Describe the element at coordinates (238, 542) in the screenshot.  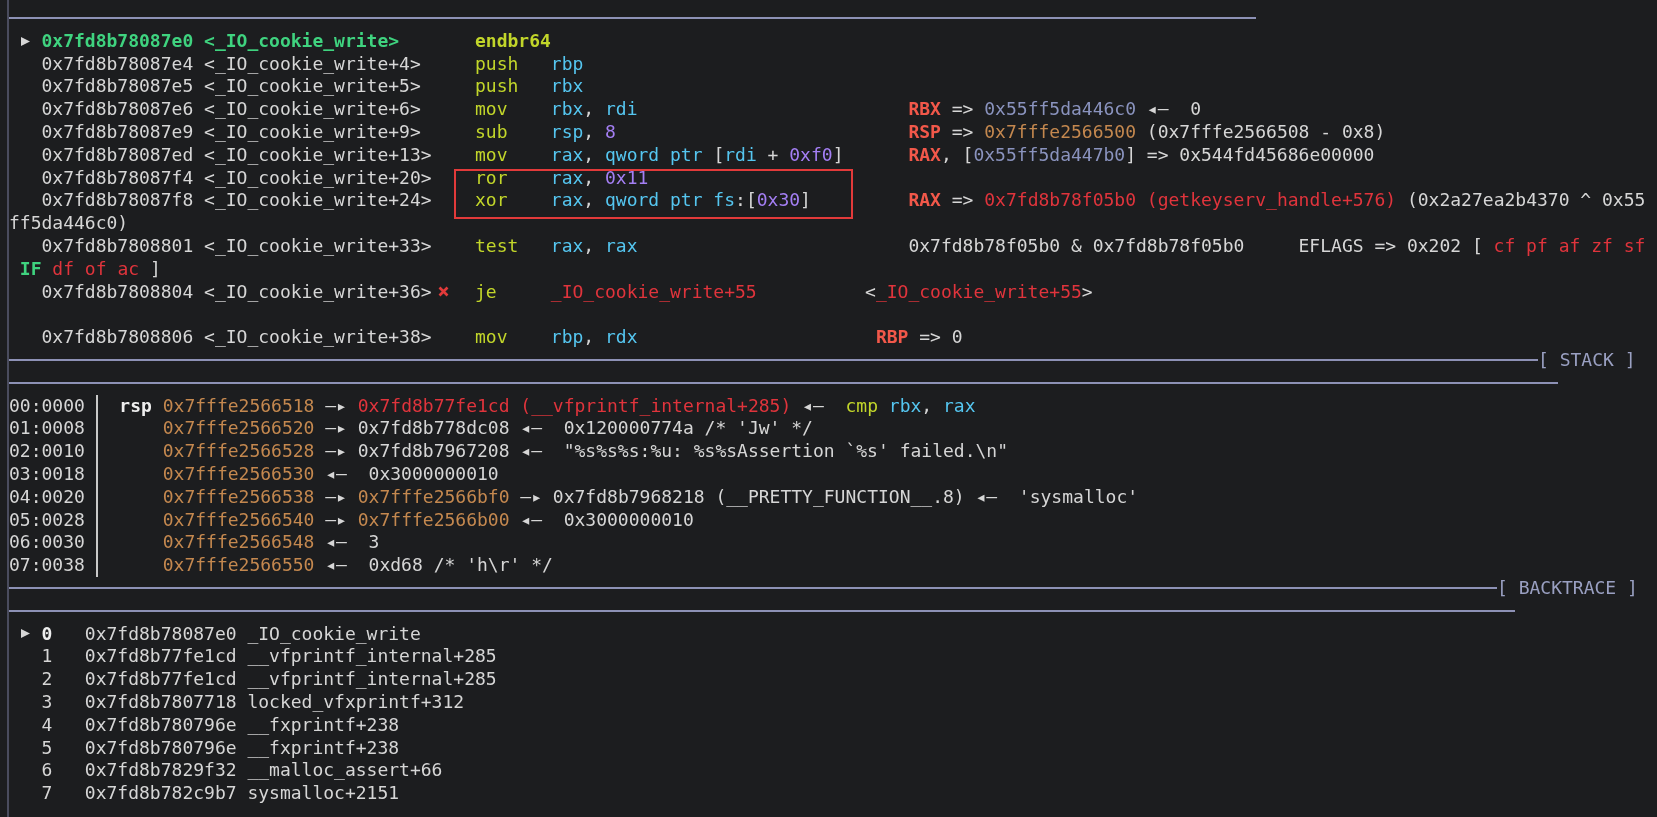
I see `stack-address: 0x7fffe2566548` at that location.